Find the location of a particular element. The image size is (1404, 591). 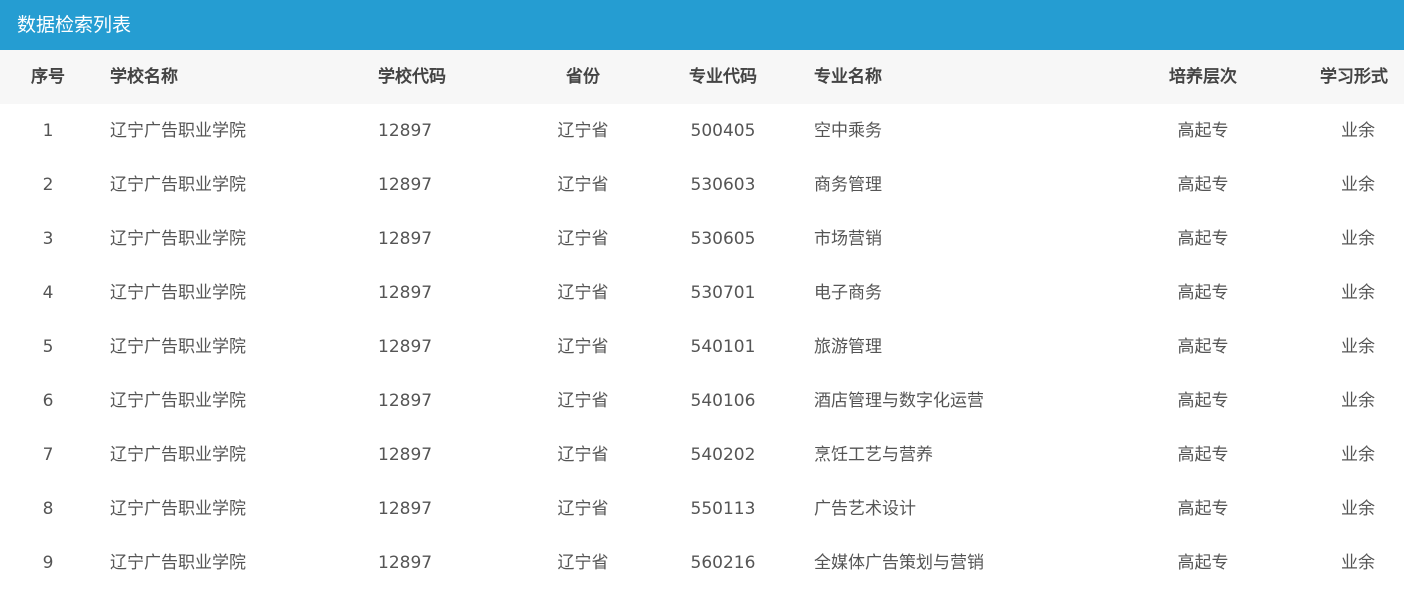

table-header-row: 序号 学校名称 学校代码 省份 专业代码 专业名称 培养层次 学习形式 is located at coordinates (702, 77).